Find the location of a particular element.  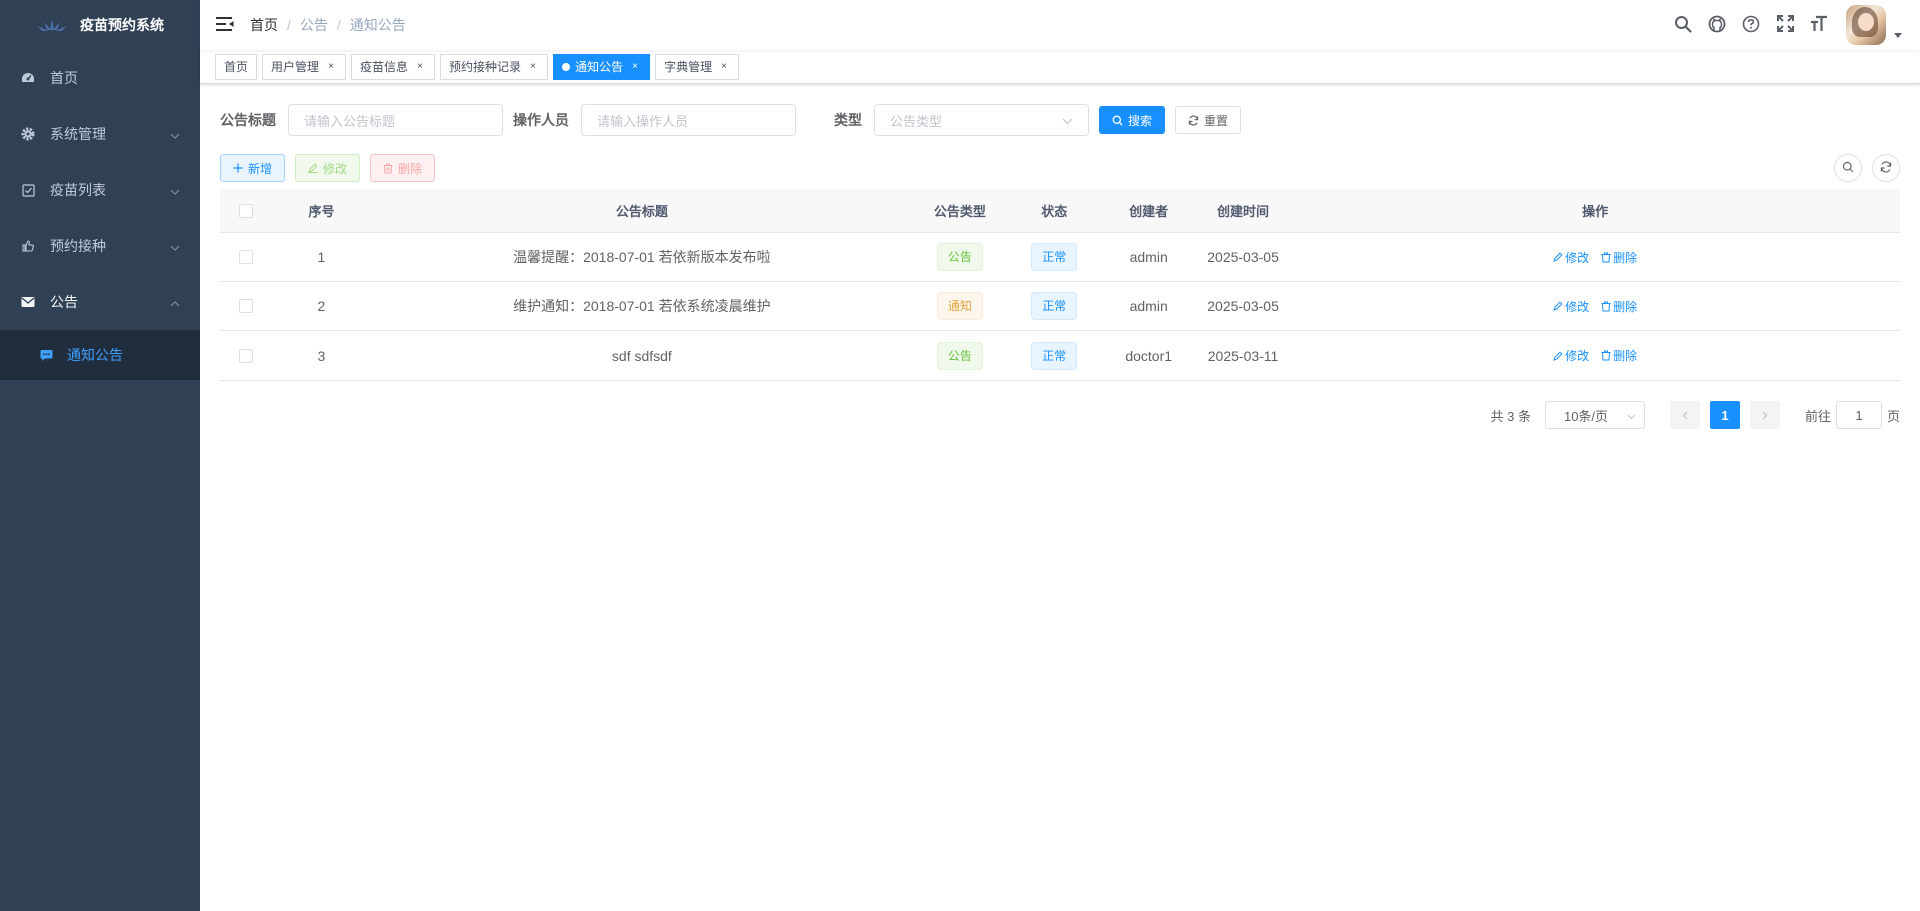

sidebar-item-home: 首页 is located at coordinates (100, 78).